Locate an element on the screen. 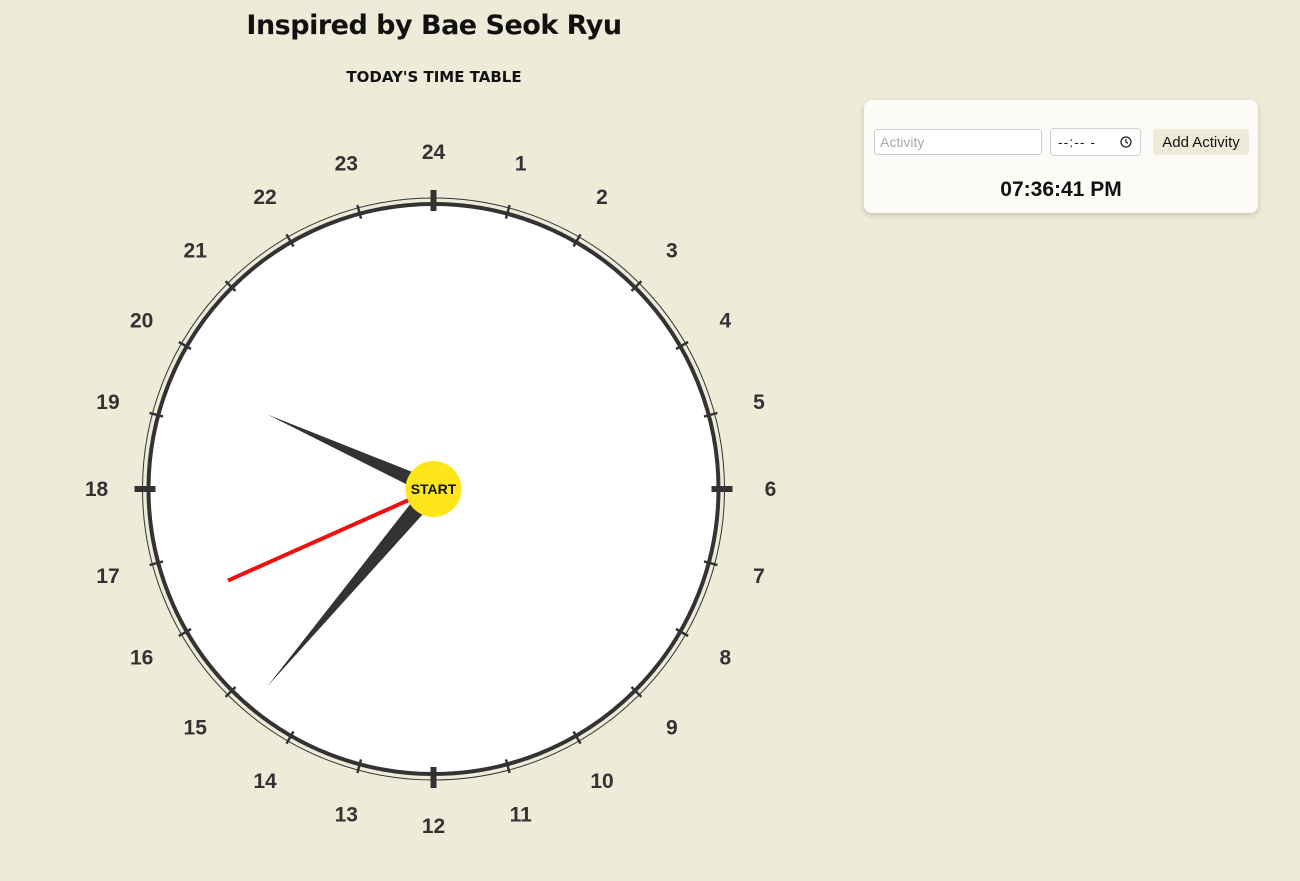 The width and height of the screenshot is (1300, 881). hour-label: 12 is located at coordinates (433, 826).